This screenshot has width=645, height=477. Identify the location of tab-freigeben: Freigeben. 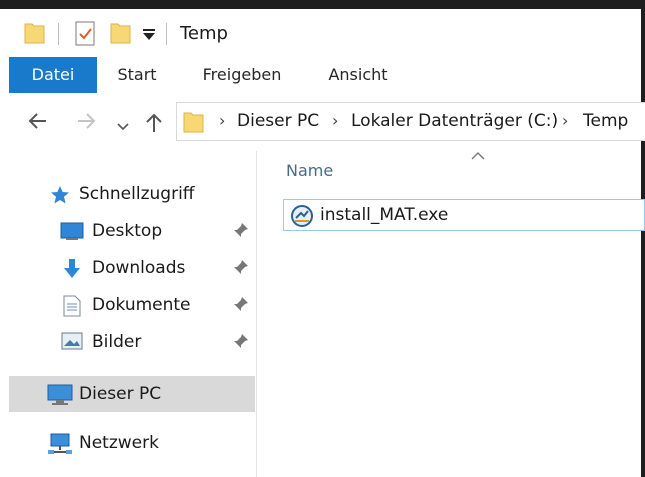
(242, 75).